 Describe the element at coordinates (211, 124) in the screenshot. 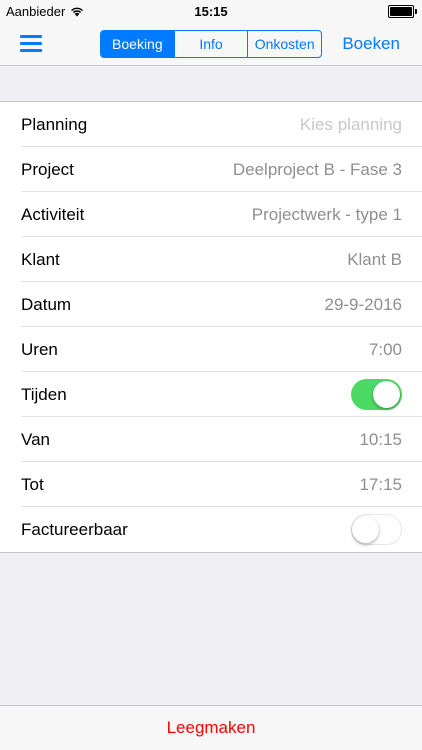

I see `row-planning: Planning Kies planning` at that location.